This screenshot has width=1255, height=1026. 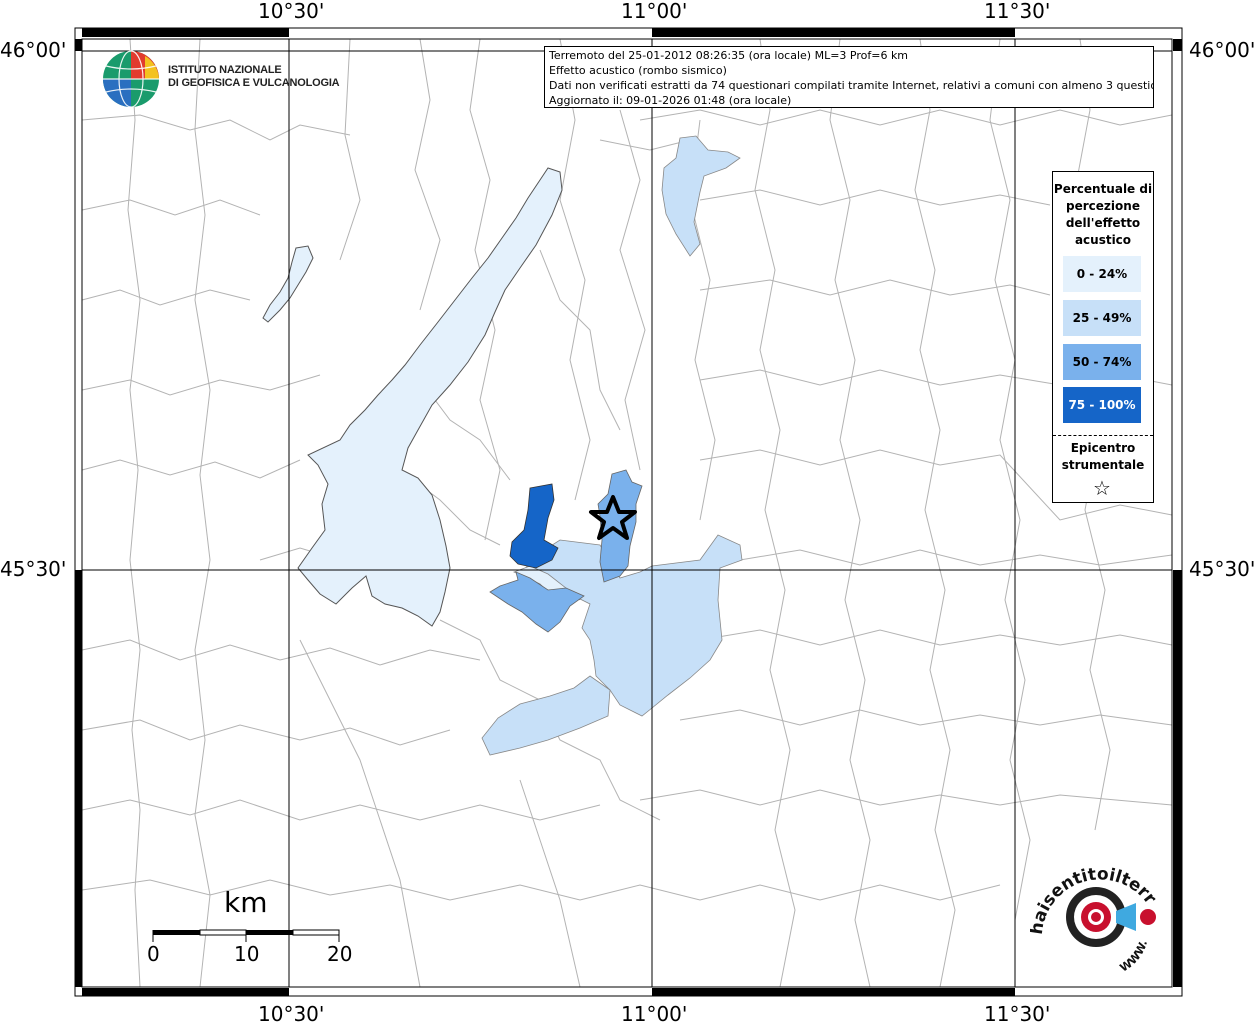 What do you see at coordinates (1103, 456) in the screenshot?
I see `legend-epicenter-title: Epicentro strumentale` at bounding box center [1103, 456].